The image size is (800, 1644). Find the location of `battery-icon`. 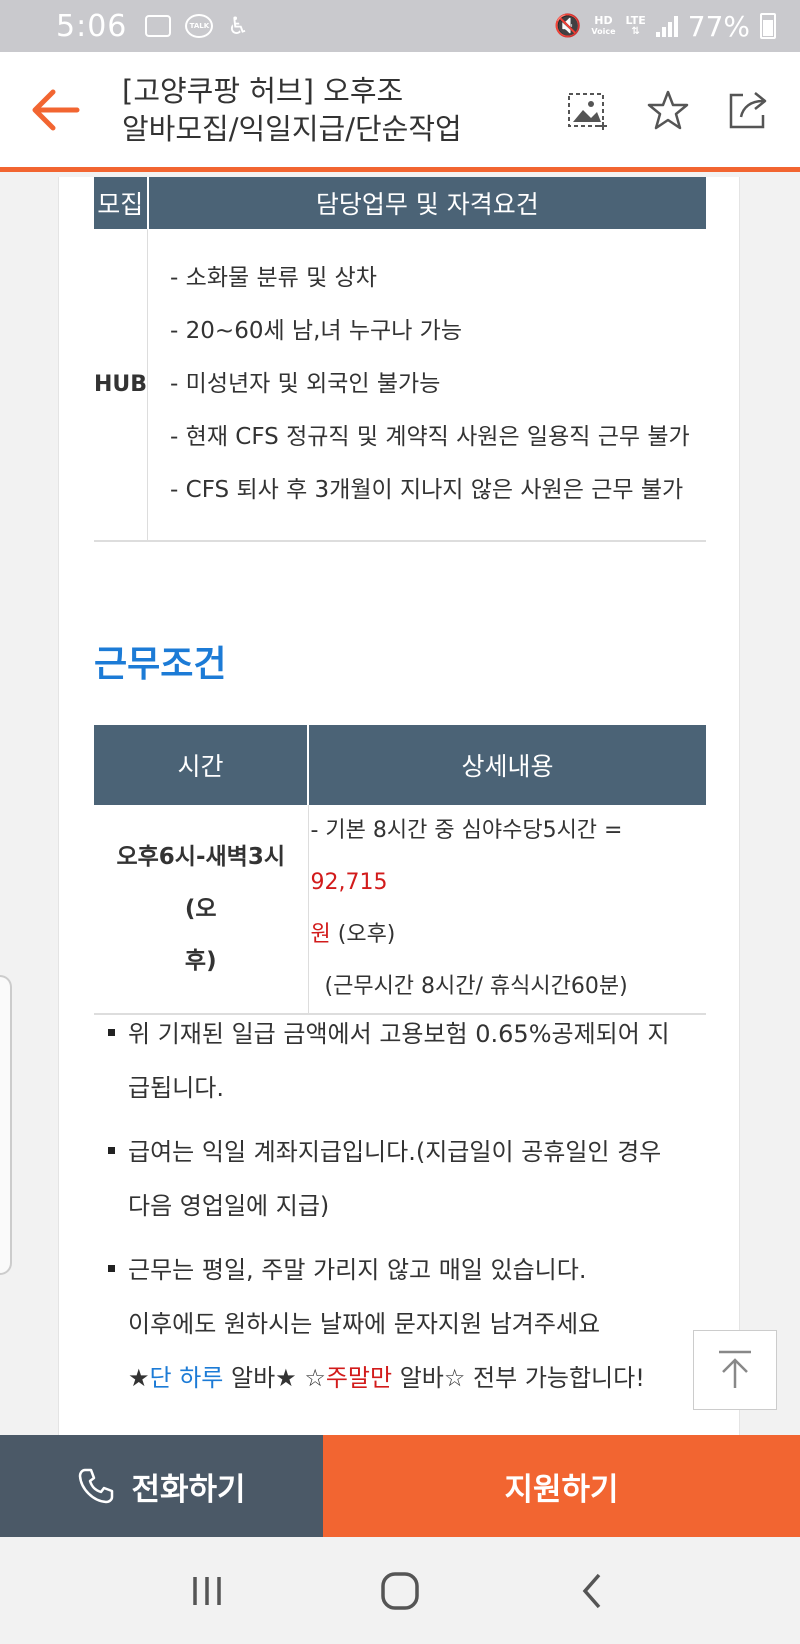

battery-icon is located at coordinates (768, 26).